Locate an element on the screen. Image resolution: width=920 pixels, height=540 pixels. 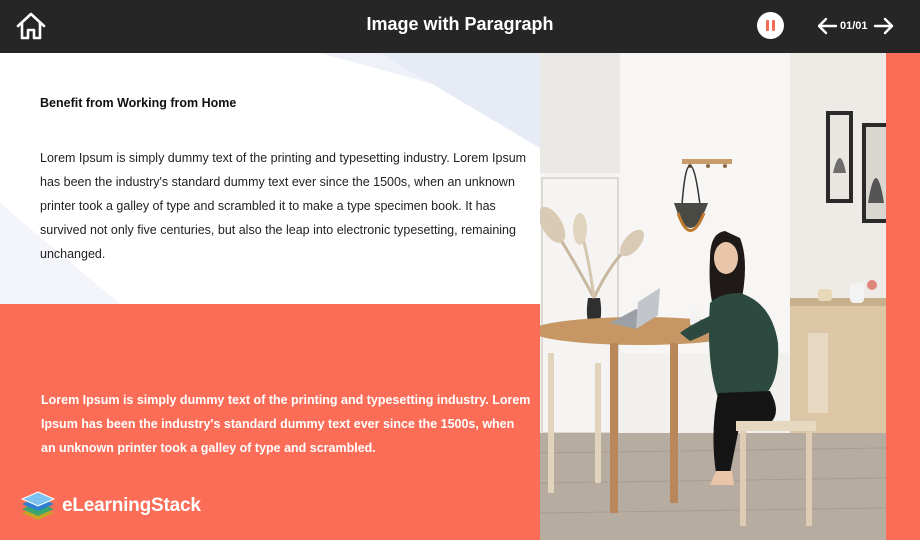
arrow-left-icon is located at coordinates (827, 26).